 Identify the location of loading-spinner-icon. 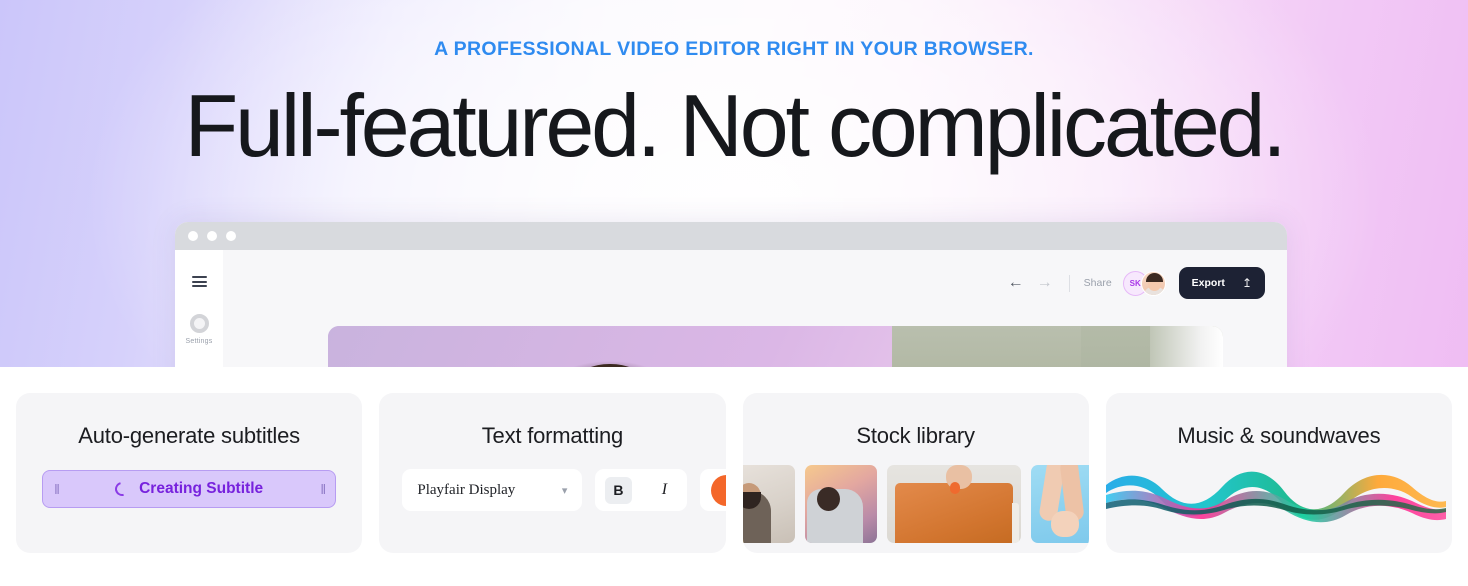
(122, 489).